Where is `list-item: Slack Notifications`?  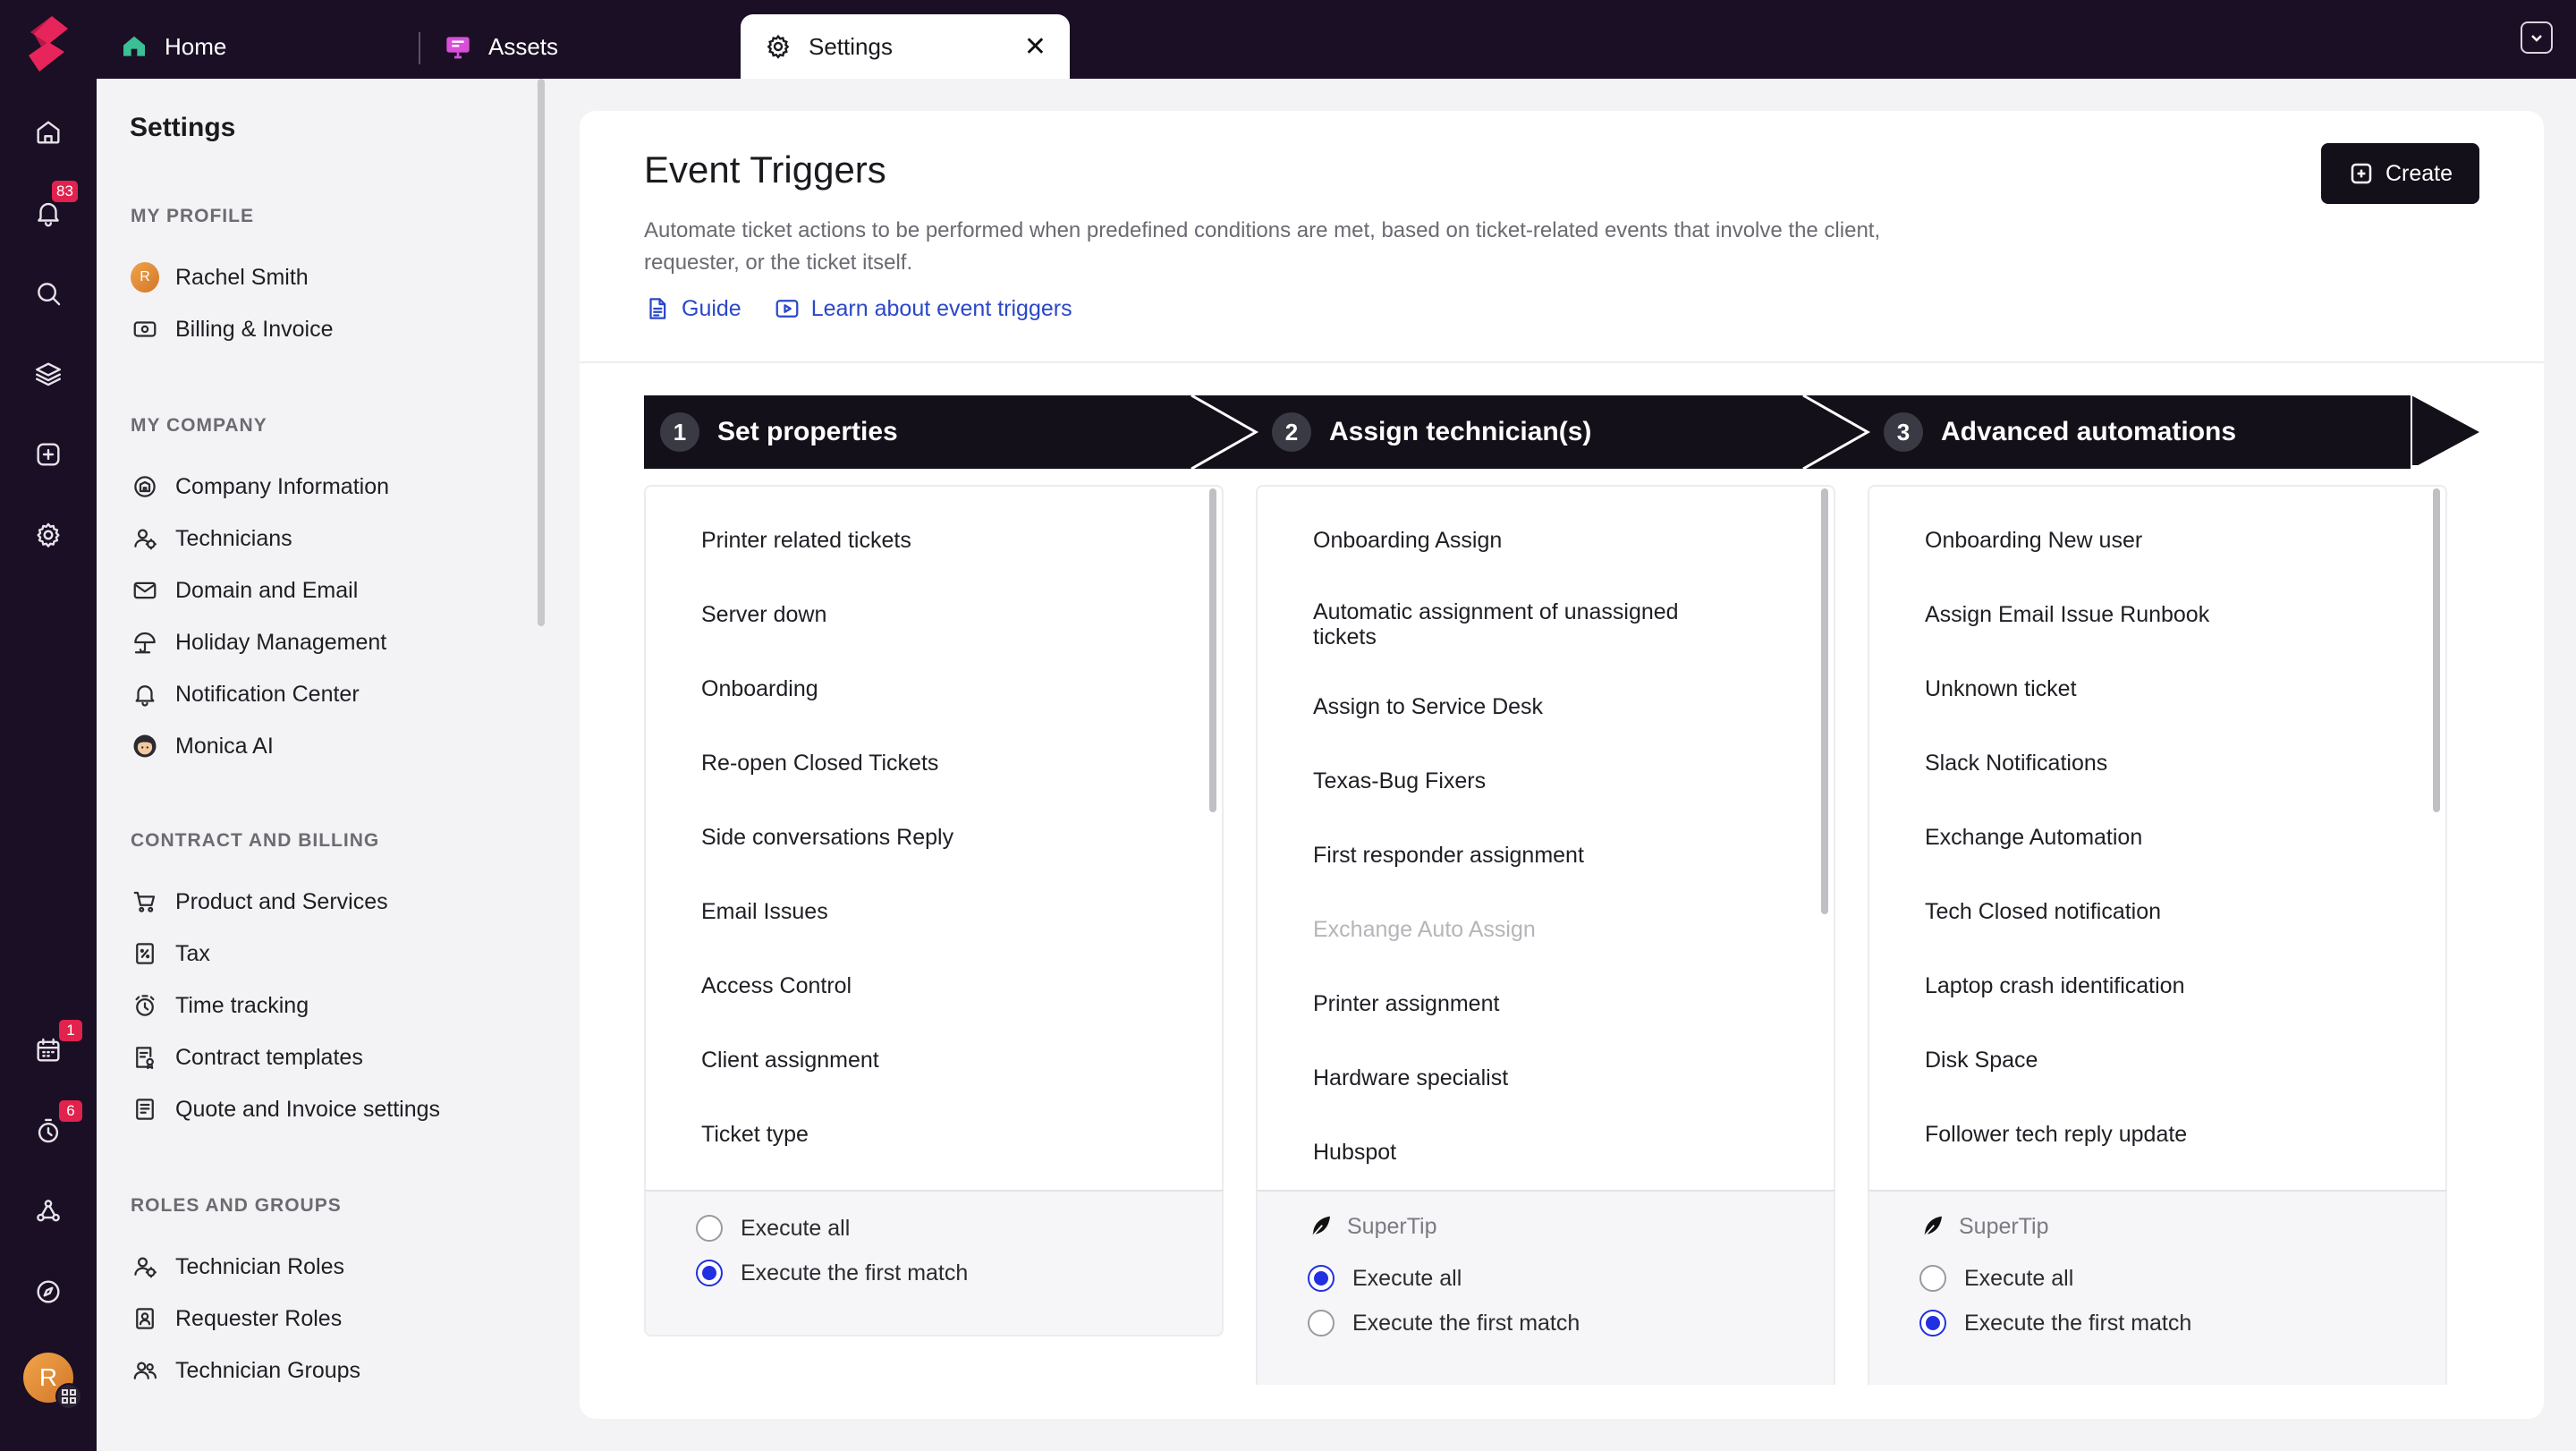
list-item: Slack Notifications is located at coordinates (2157, 763).